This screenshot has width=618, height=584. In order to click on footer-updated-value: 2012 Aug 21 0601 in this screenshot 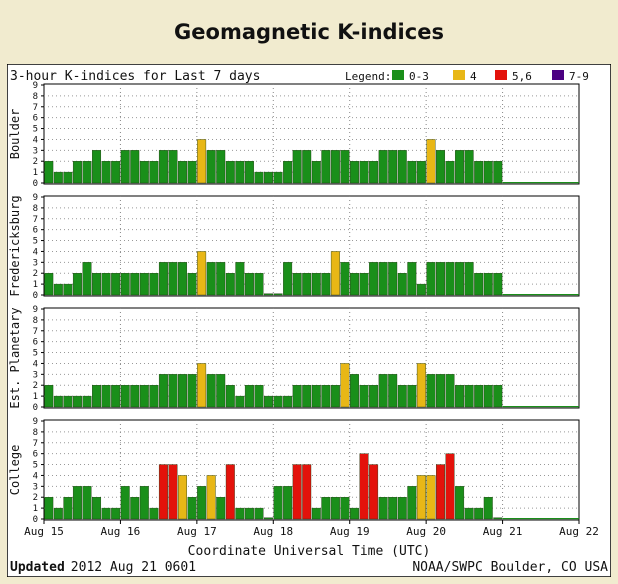, I will do `click(133, 567)`.